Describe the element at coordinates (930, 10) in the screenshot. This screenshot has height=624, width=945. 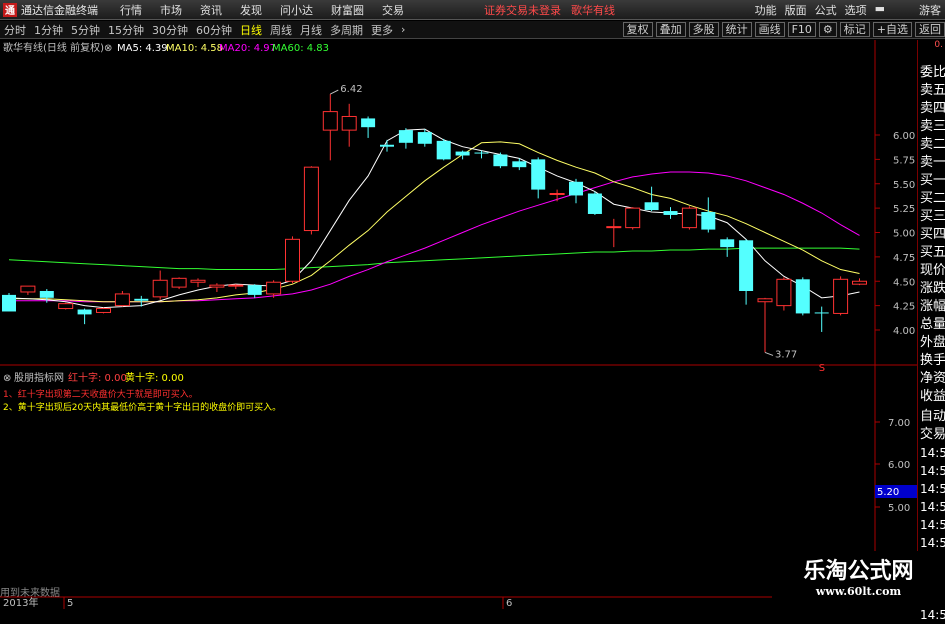
I see `user-label: 游客` at that location.